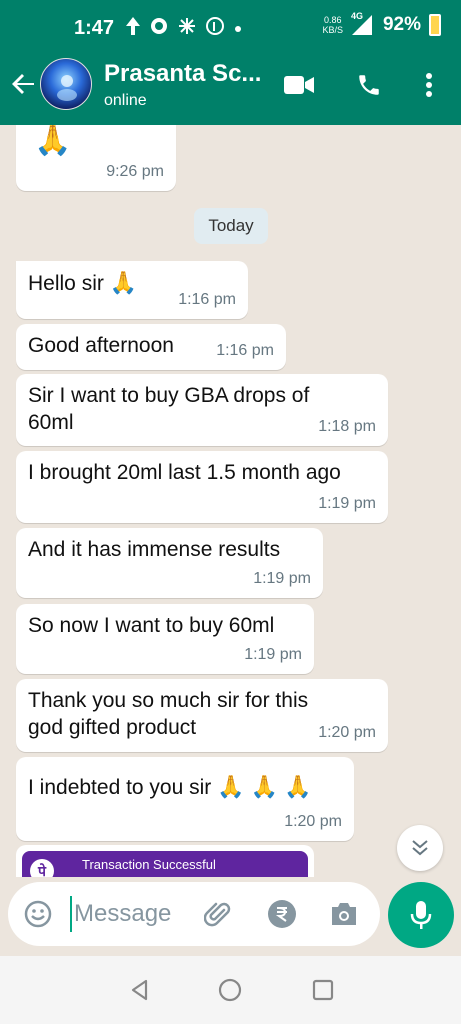 The image size is (461, 1024). What do you see at coordinates (347, 426) in the screenshot?
I see `message-time: 1:18 pm` at bounding box center [347, 426].